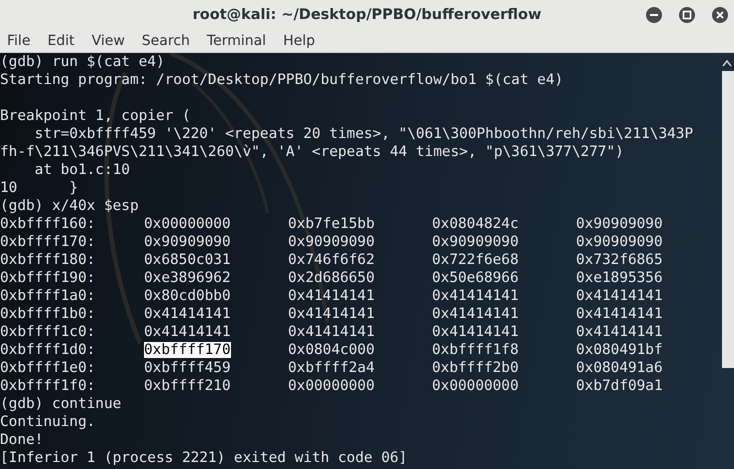 Image resolution: width=734 pixels, height=469 pixels. What do you see at coordinates (312, 152) in the screenshot?
I see `terminal-line: fh-f\211\346PVS\211\341\260\v̀", 'A' <repeats 44 times>, "p\361\377\277")` at bounding box center [312, 152].